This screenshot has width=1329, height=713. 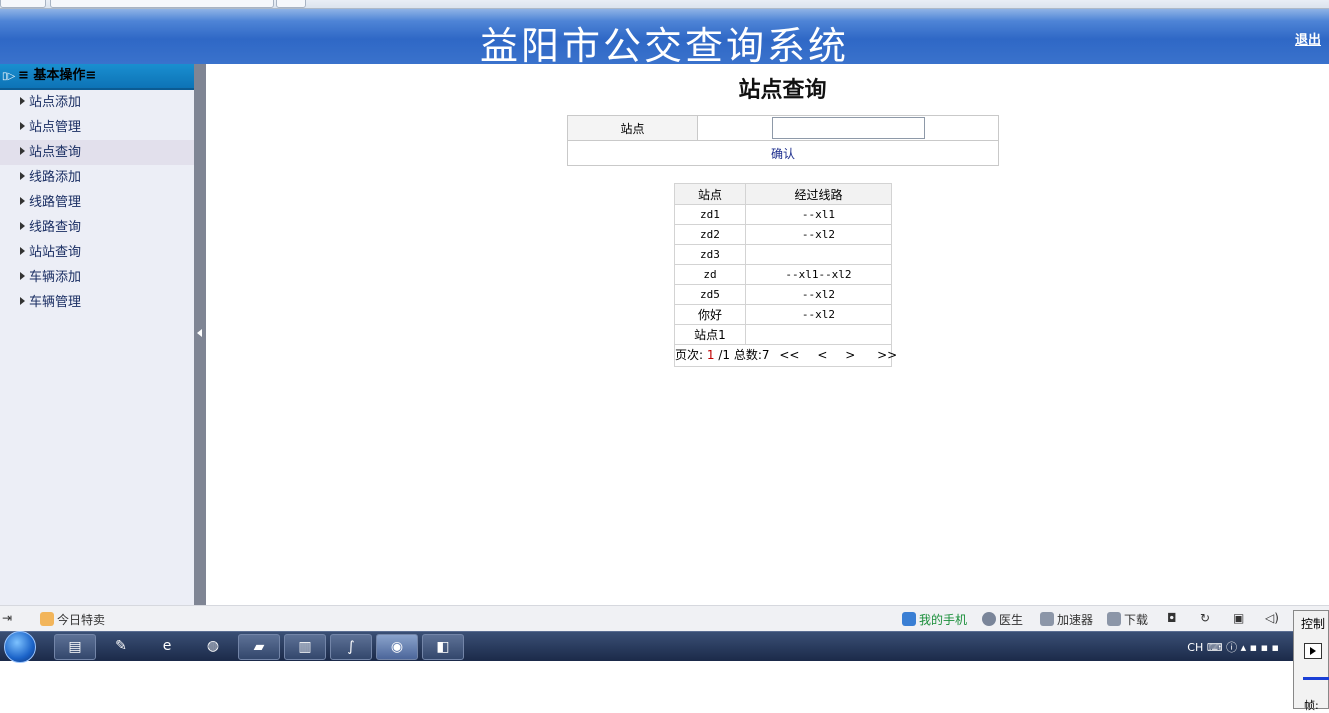 What do you see at coordinates (747, 355) in the screenshot?
I see `count-label: 总数:` at bounding box center [747, 355].